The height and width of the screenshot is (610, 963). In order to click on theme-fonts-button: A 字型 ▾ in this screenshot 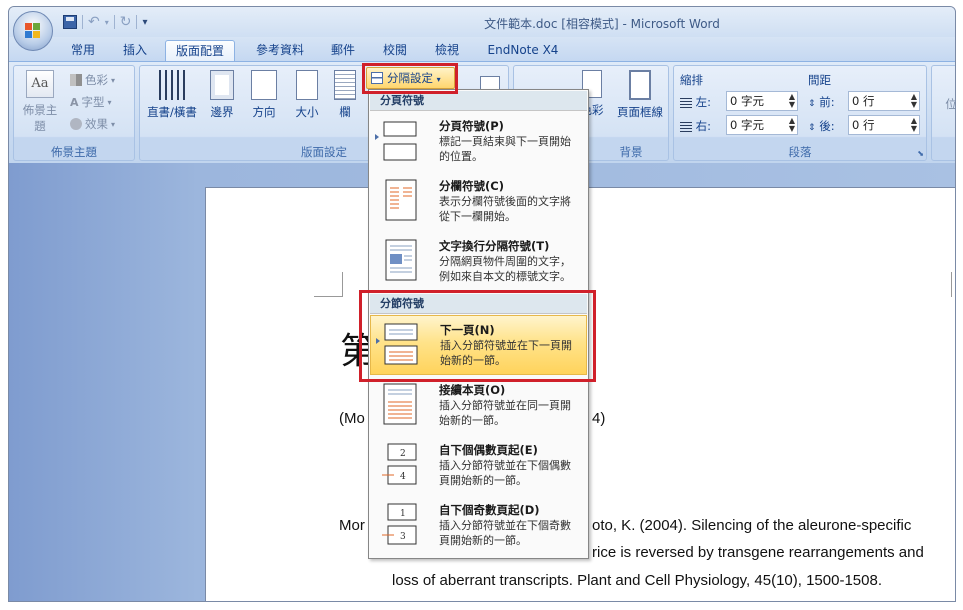, I will do `click(91, 102)`.